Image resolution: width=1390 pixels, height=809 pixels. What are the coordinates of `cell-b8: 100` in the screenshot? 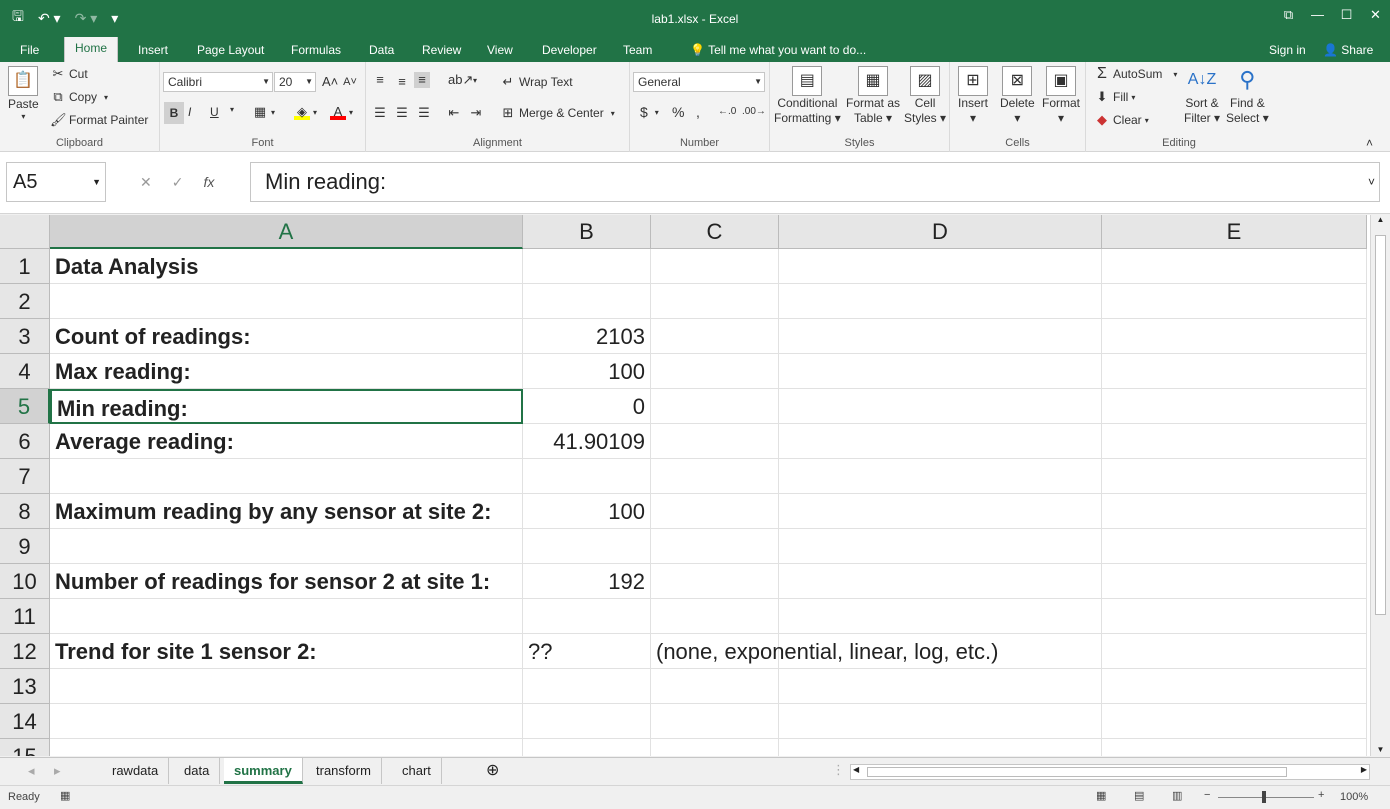 It's located at (587, 511).